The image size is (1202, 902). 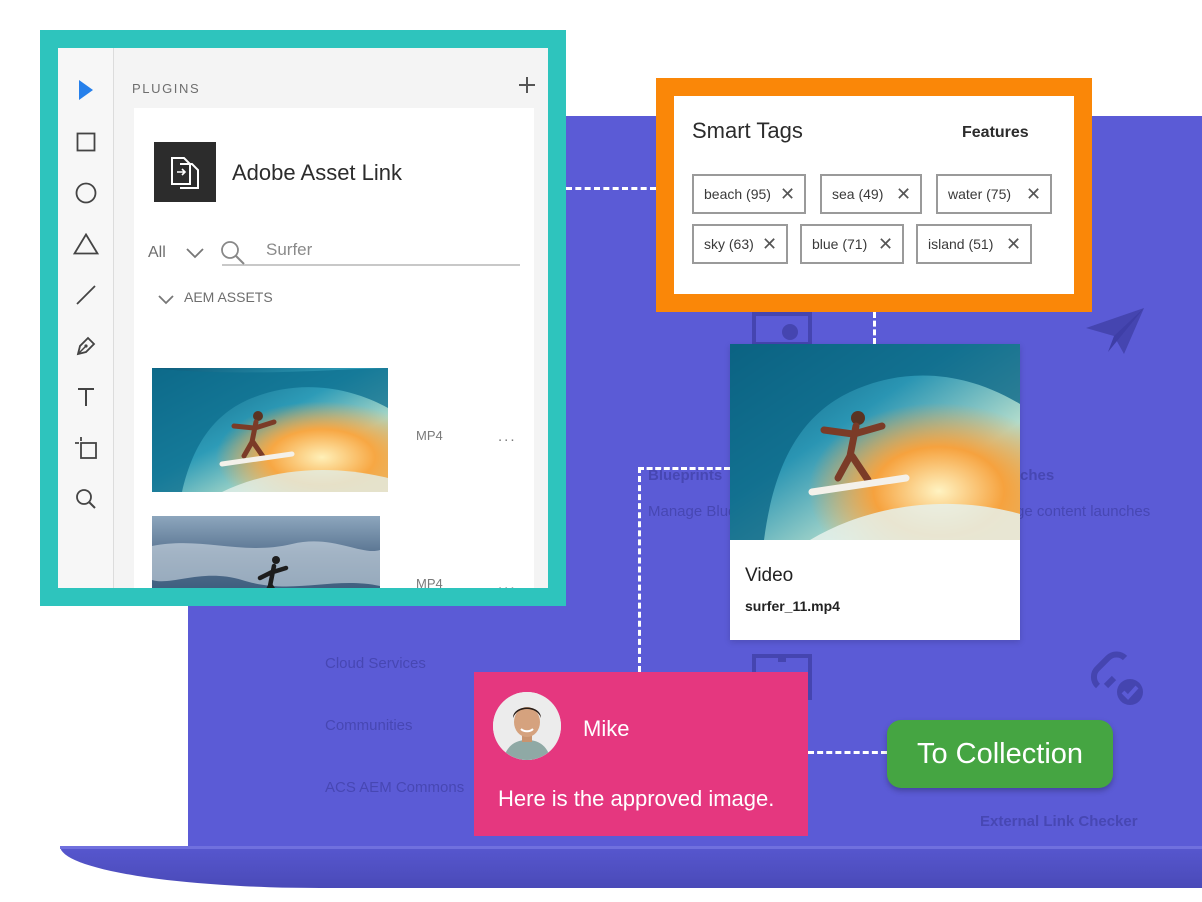 What do you see at coordinates (636, 798) in the screenshot?
I see `comment-text: Here is the approved image.` at bounding box center [636, 798].